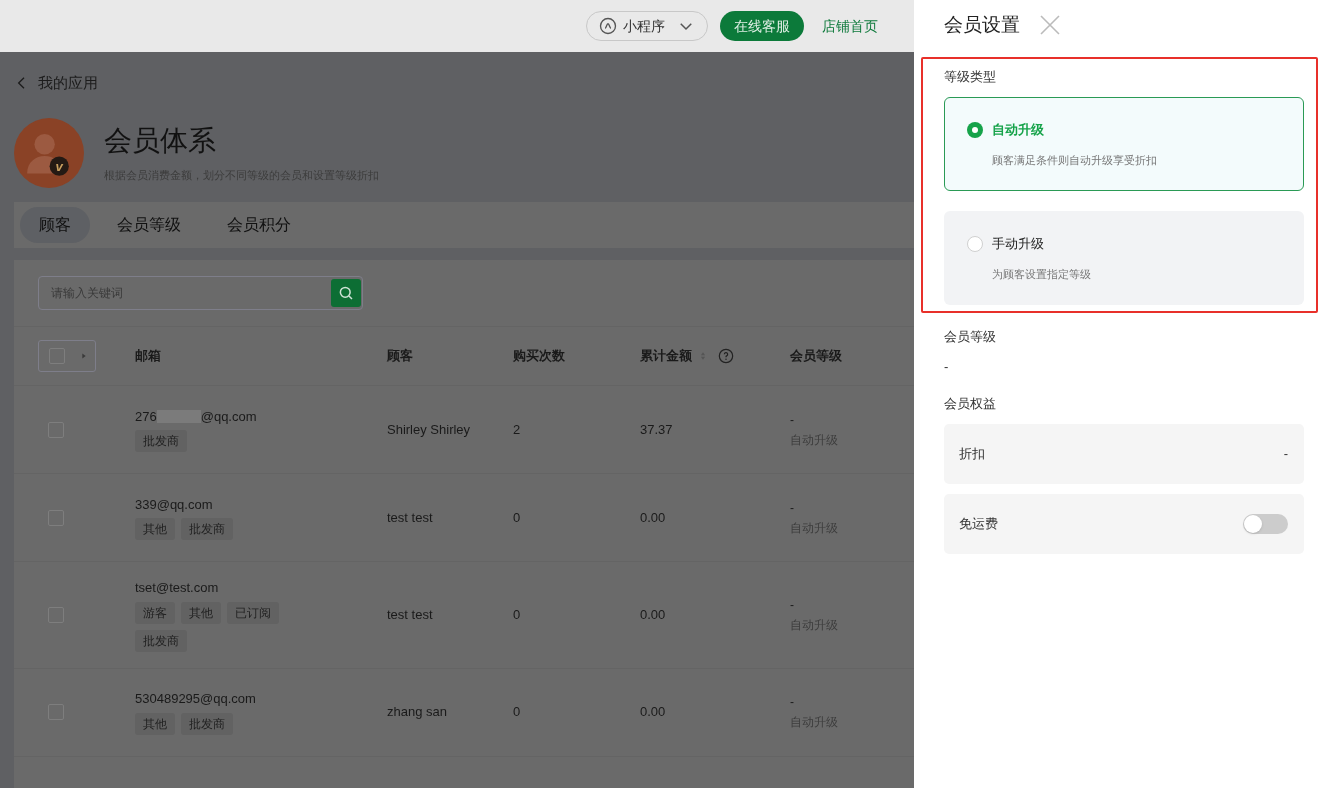 The height and width of the screenshot is (788, 1324). Describe the element at coordinates (177, 588) in the screenshot. I see `email-text: tset@test.com` at that location.